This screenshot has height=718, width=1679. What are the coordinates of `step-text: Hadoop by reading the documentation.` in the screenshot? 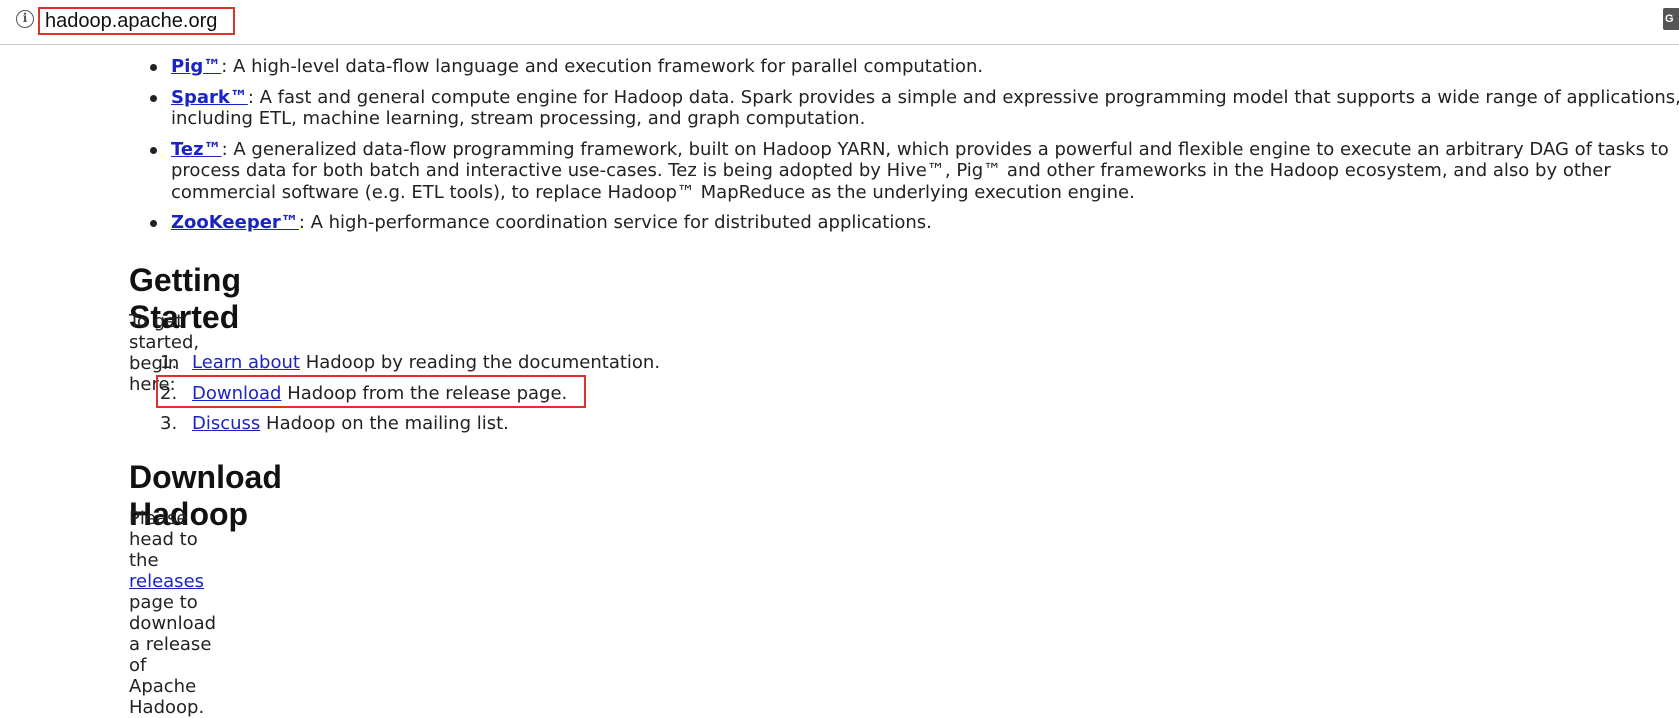 It's located at (480, 362).